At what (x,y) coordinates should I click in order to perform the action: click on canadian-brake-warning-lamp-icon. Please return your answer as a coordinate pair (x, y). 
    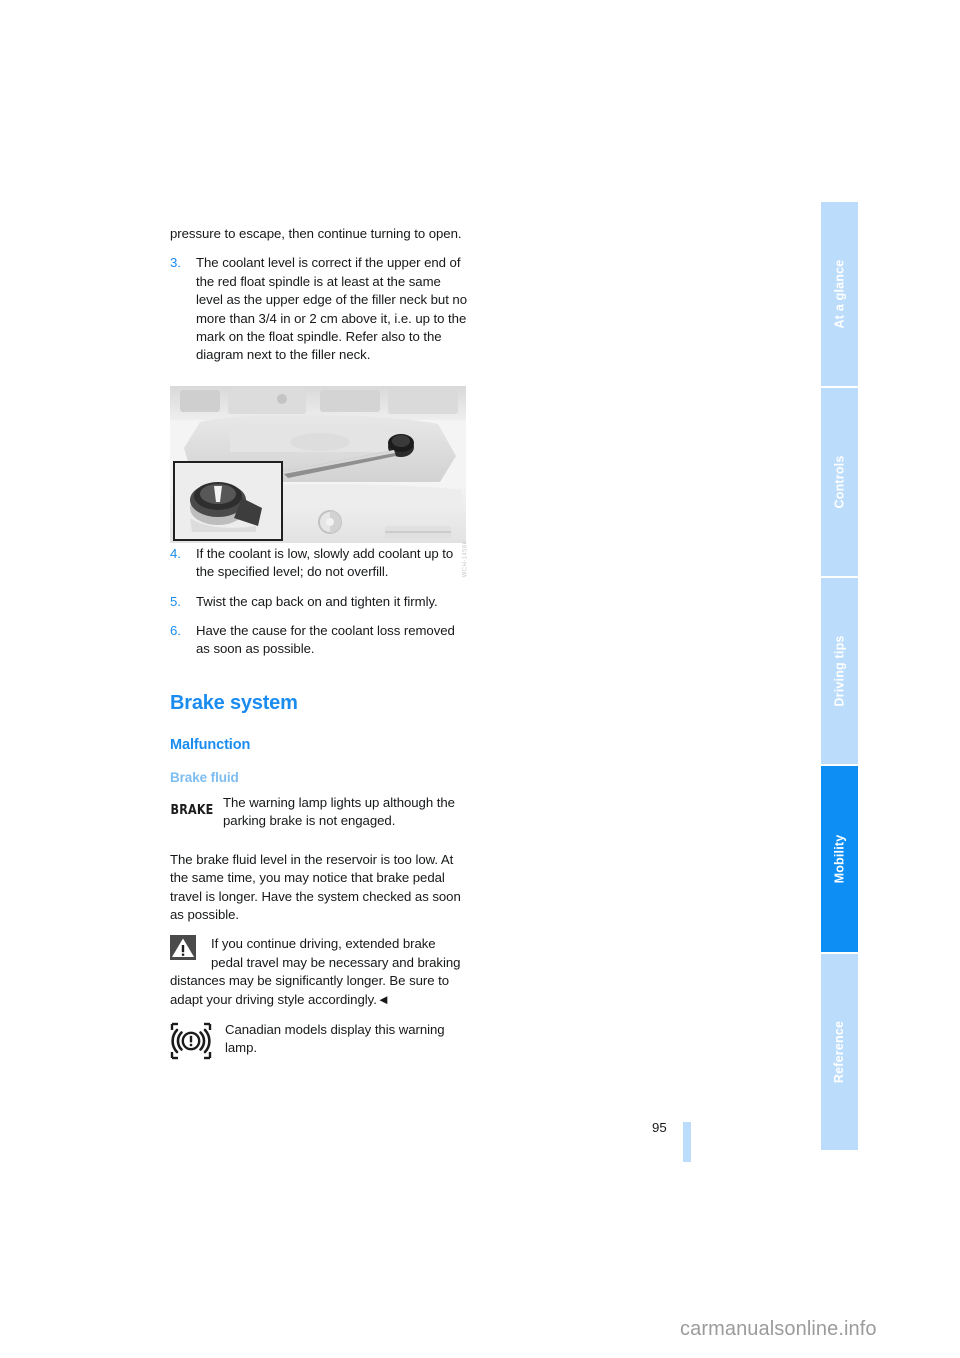
    Looking at the image, I should click on (194, 1042).